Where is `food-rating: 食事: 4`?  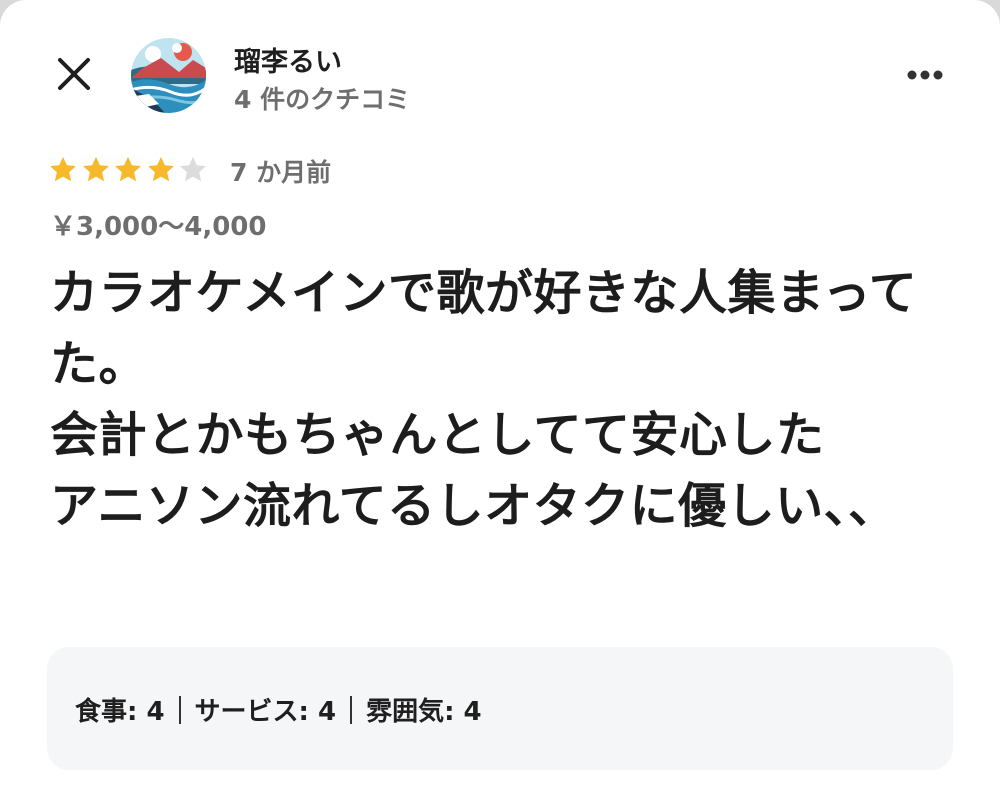 food-rating: 食事: 4 is located at coordinates (120, 712).